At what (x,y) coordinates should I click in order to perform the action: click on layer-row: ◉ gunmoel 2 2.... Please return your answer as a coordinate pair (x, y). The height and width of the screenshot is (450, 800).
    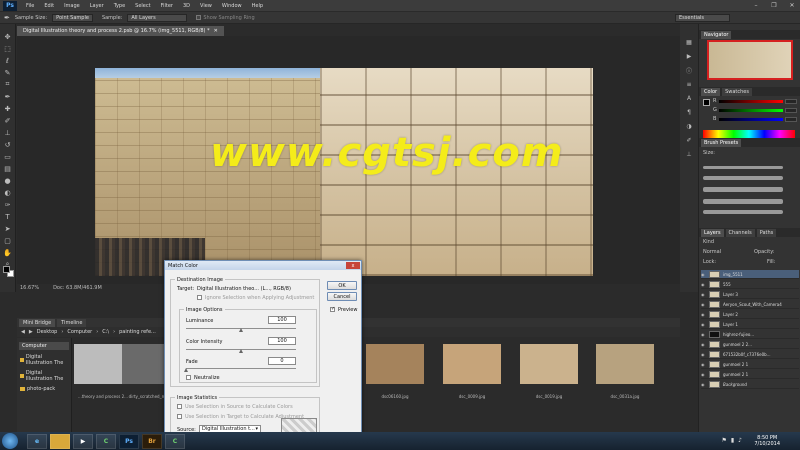
    Looking at the image, I should click on (750, 344).